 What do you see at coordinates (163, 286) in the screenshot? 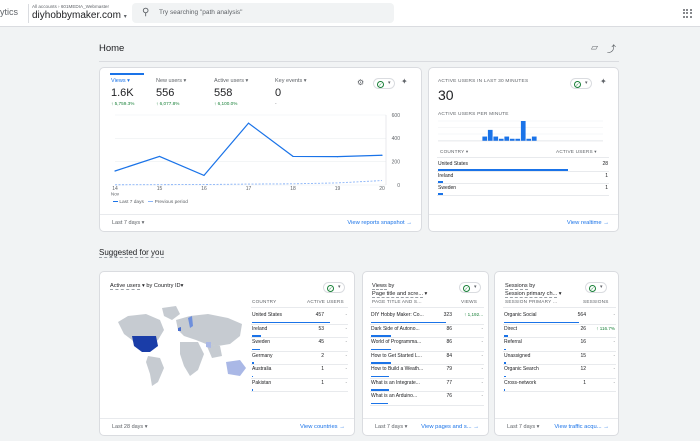
I see `dimension-selector: by Country ID` at bounding box center [163, 286].